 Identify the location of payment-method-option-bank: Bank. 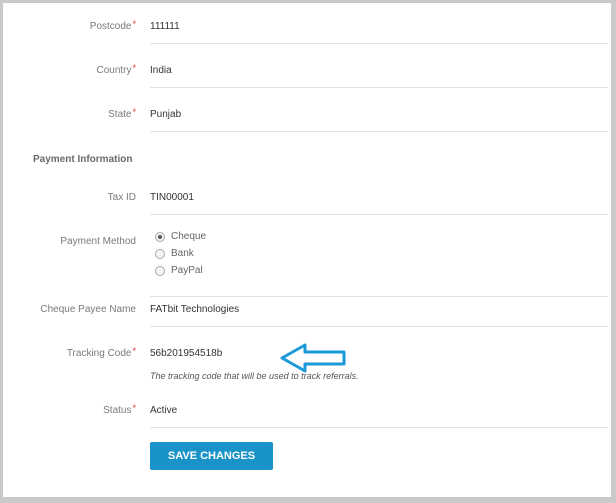
(180, 253).